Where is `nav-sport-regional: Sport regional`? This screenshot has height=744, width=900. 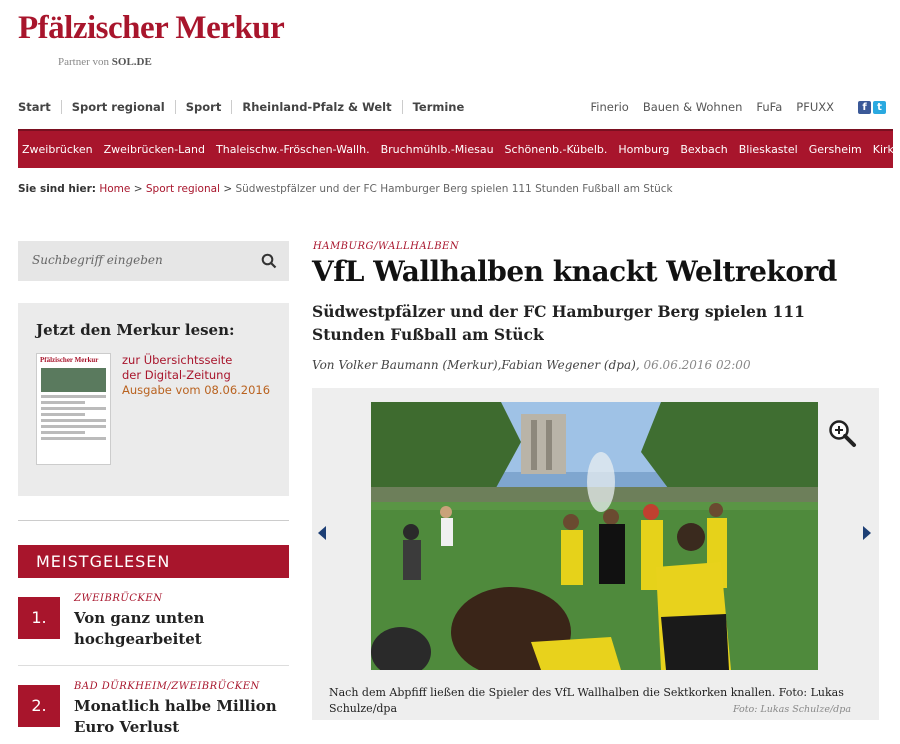
nav-sport-regional: Sport regional is located at coordinates (117, 107).